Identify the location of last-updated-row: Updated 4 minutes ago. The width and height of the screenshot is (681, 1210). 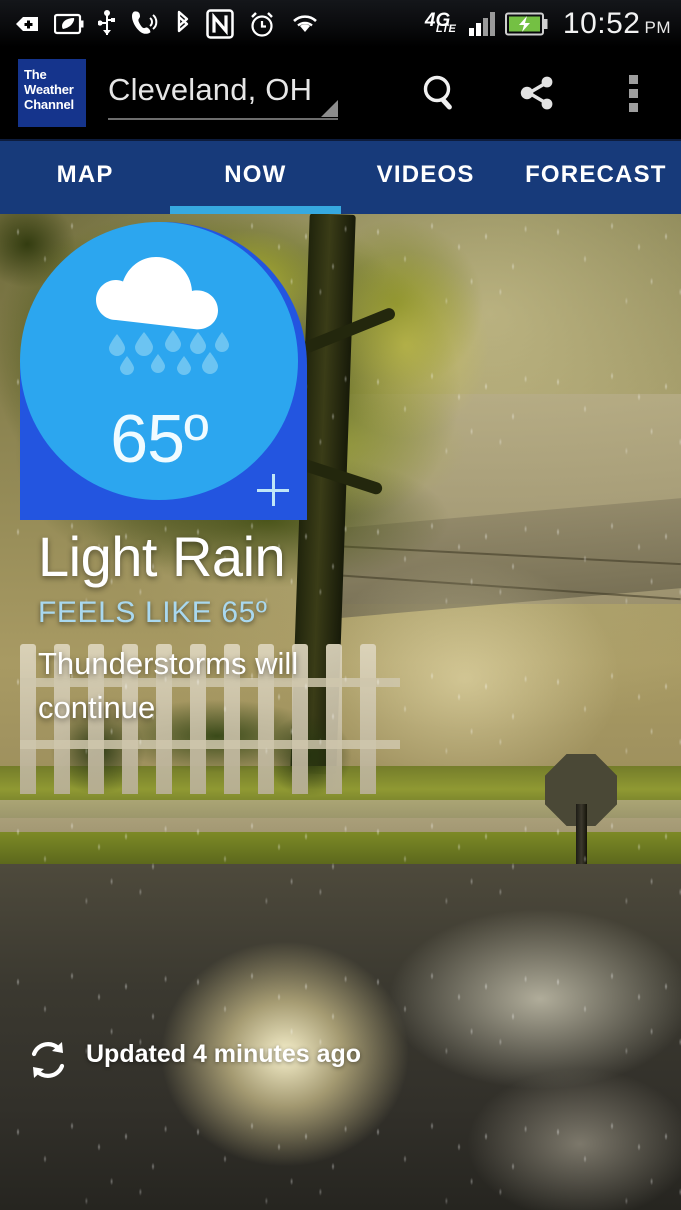
(193, 1060).